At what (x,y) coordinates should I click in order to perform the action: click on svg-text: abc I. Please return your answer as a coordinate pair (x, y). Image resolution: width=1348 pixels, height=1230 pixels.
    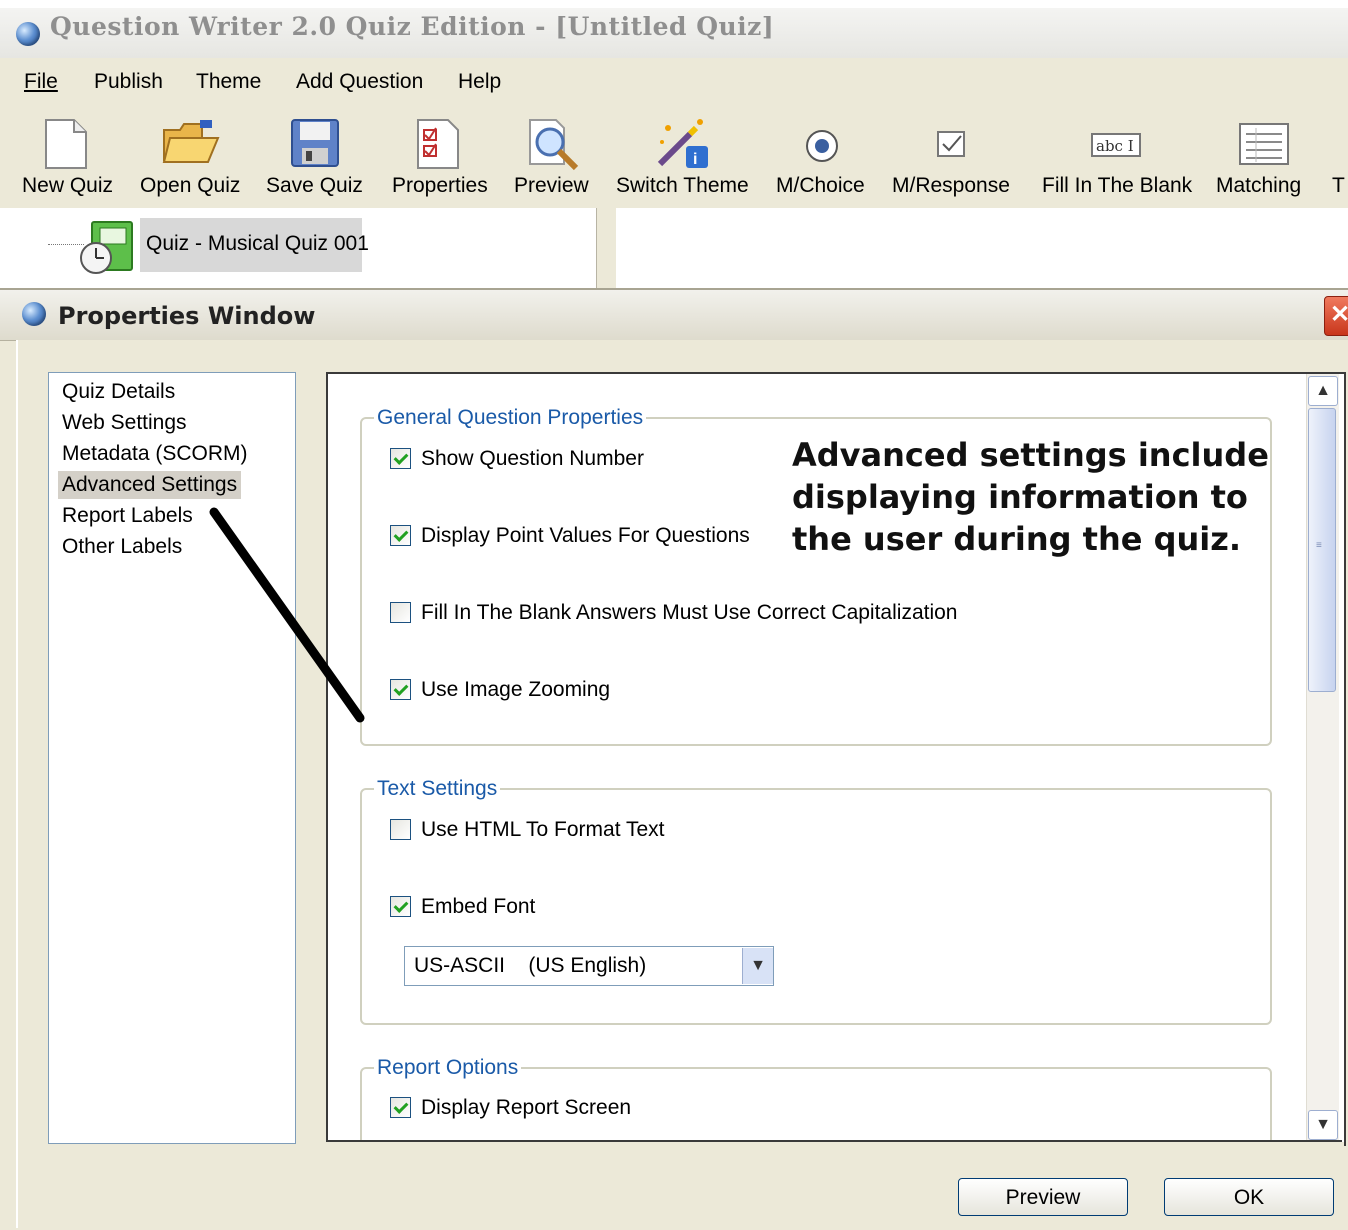
    Looking at the image, I should click on (1115, 146).